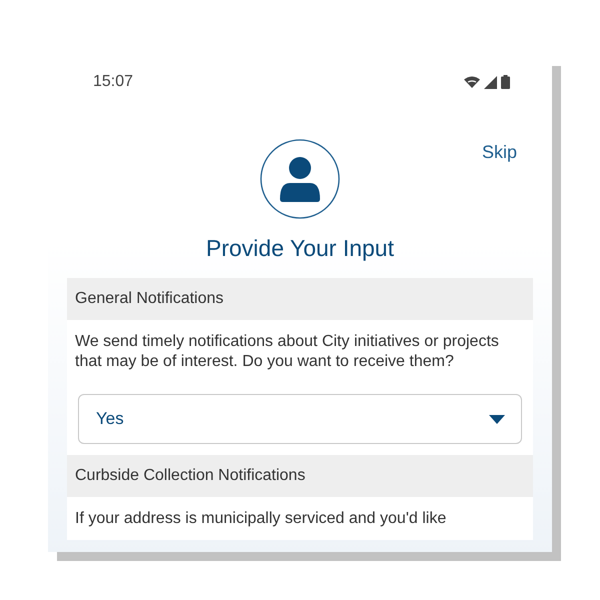  Describe the element at coordinates (113, 82) in the screenshot. I see `status-time: 15:07` at that location.